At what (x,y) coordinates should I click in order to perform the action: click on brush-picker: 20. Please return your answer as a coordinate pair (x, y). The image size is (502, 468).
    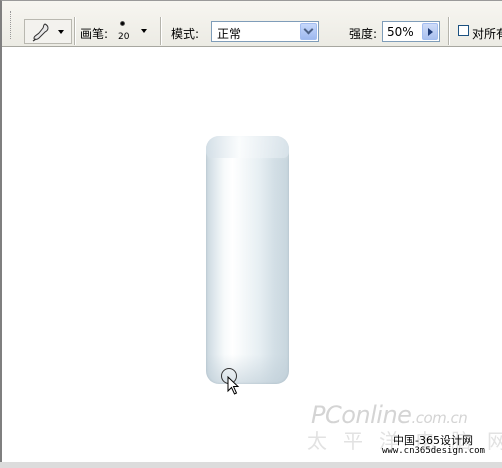
    Looking at the image, I should click on (123, 31).